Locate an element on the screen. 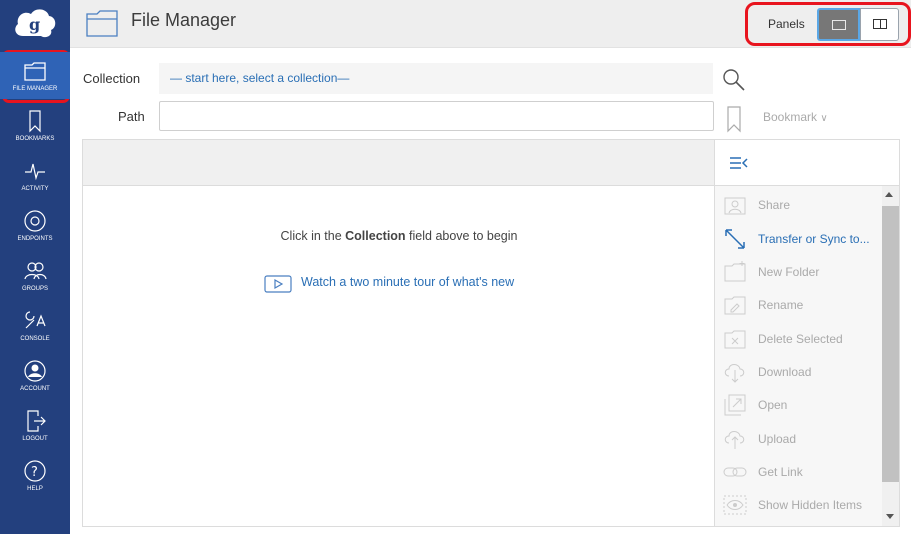 The width and height of the screenshot is (911, 534). action-show-hidden: Show Hidden Items is located at coordinates (799, 505).